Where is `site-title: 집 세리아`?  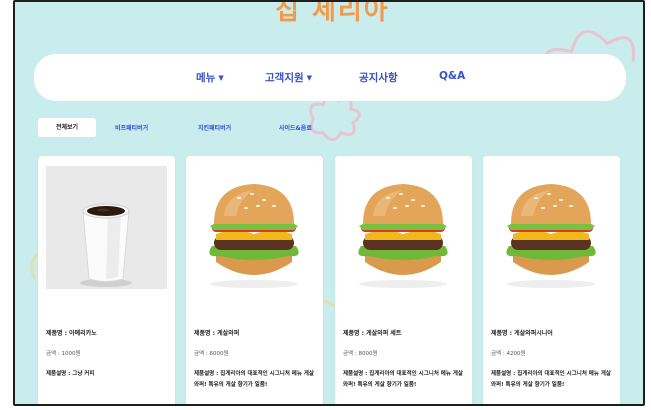
site-title: 집 세리아 is located at coordinates (332, 14).